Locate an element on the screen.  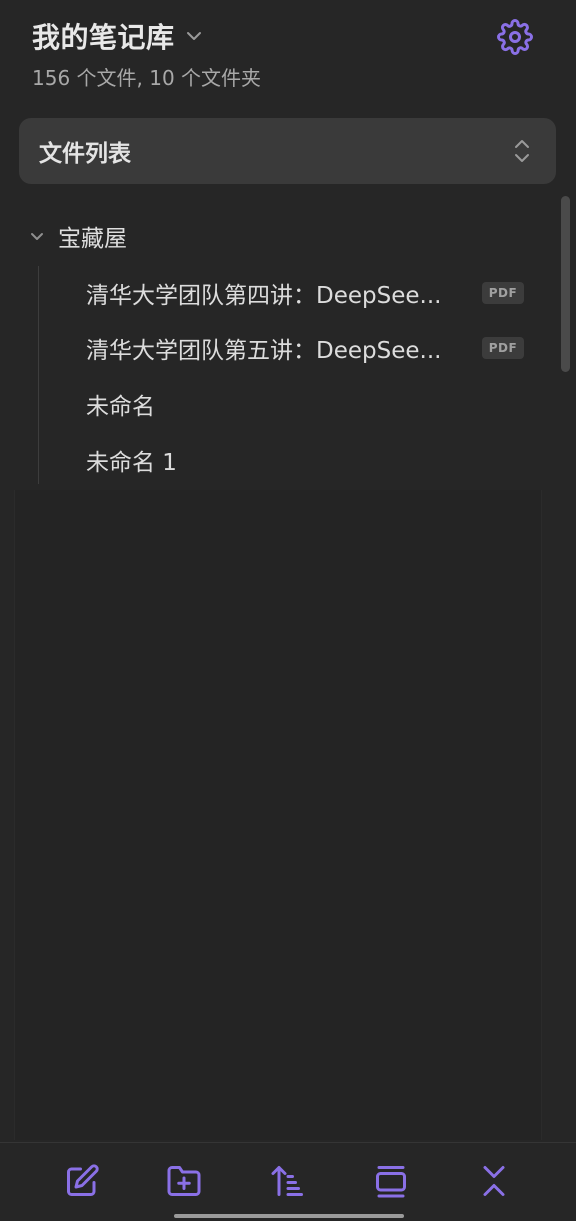
new-folder-button is located at coordinates (184, 1183).